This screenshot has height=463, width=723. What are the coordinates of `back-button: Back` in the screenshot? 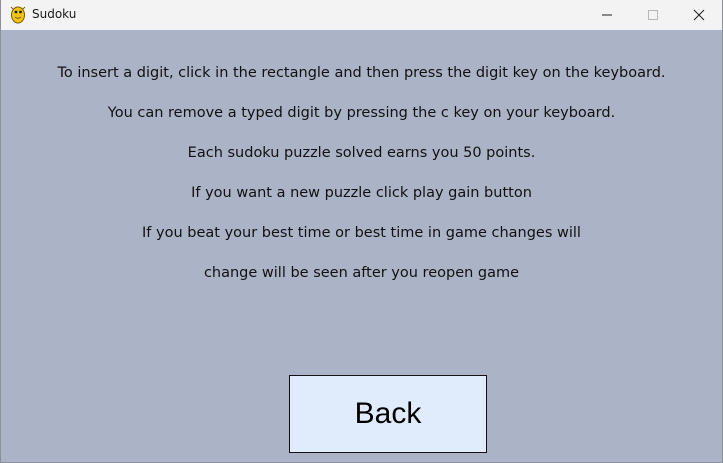 It's located at (388, 414).